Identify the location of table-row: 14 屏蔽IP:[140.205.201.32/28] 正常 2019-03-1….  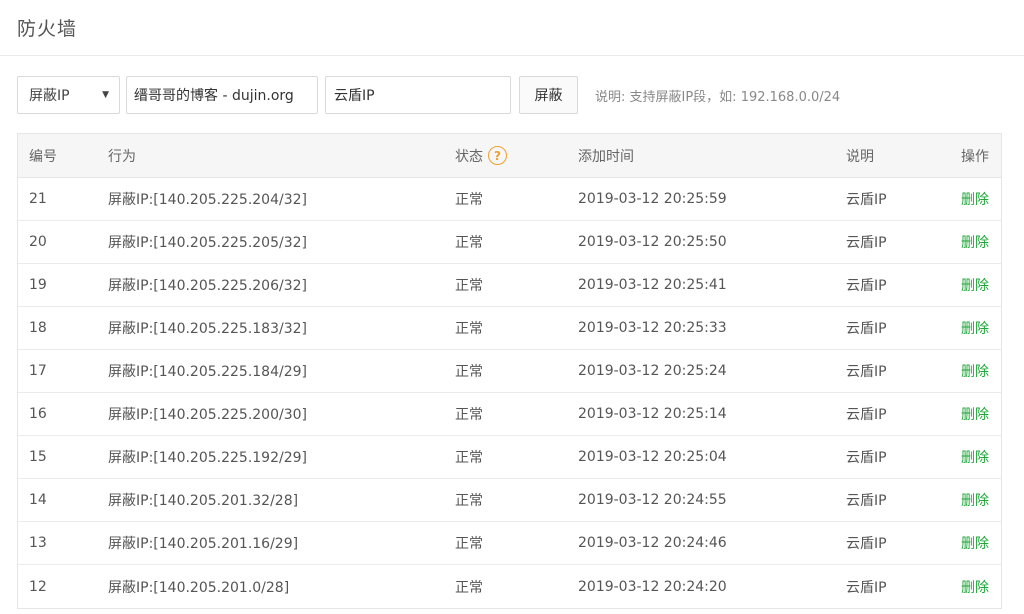
(509, 500).